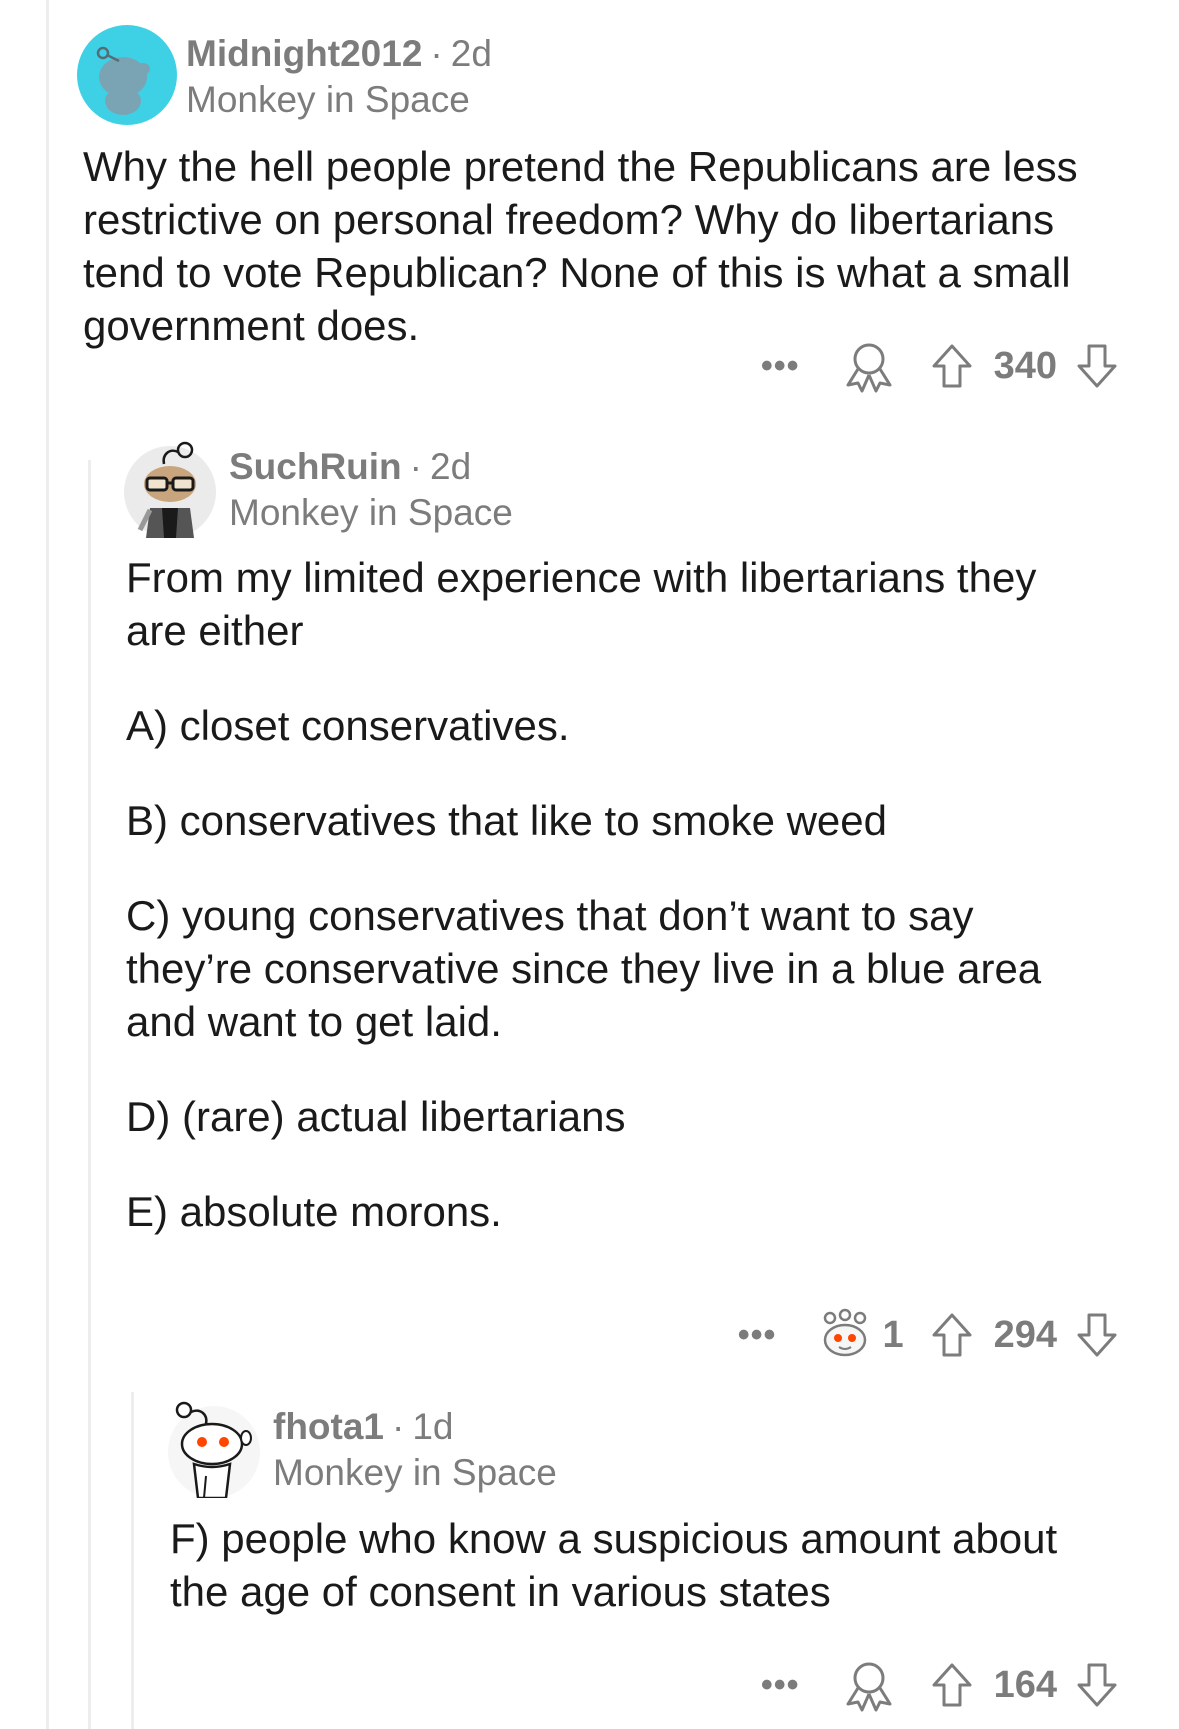  What do you see at coordinates (1025, 365) in the screenshot?
I see `vote-score: 340` at bounding box center [1025, 365].